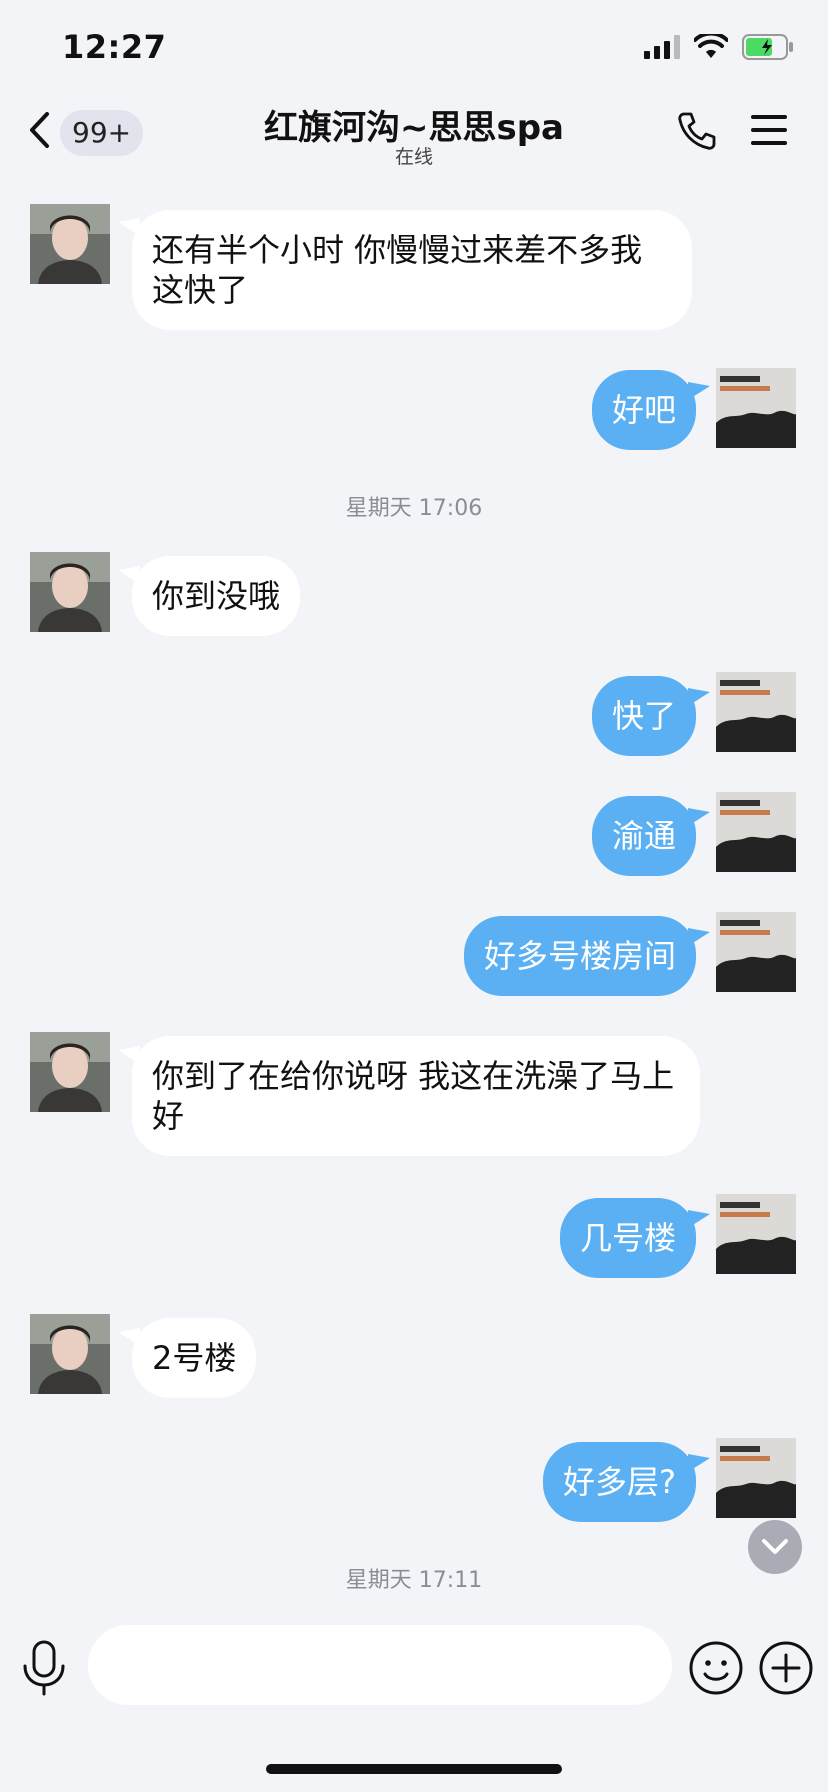 Image resolution: width=828 pixels, height=1792 pixels. I want to click on call-button, so click(697, 131).